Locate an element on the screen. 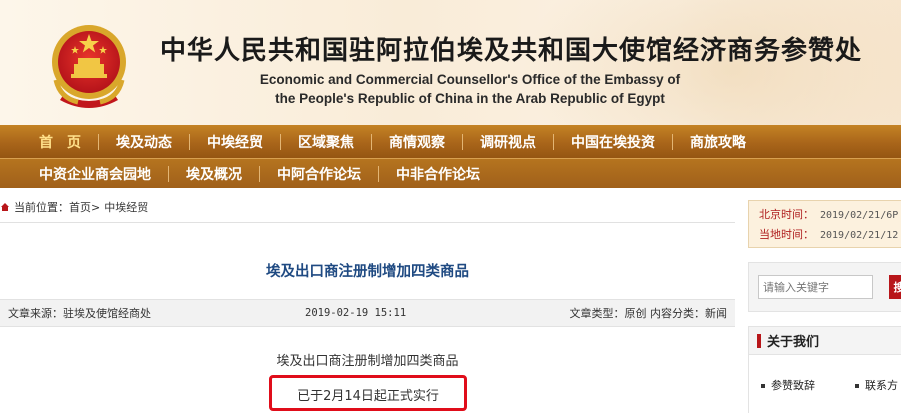 The image size is (901, 413). local-time-value: 2019/02/21/12 is located at coordinates (859, 235).